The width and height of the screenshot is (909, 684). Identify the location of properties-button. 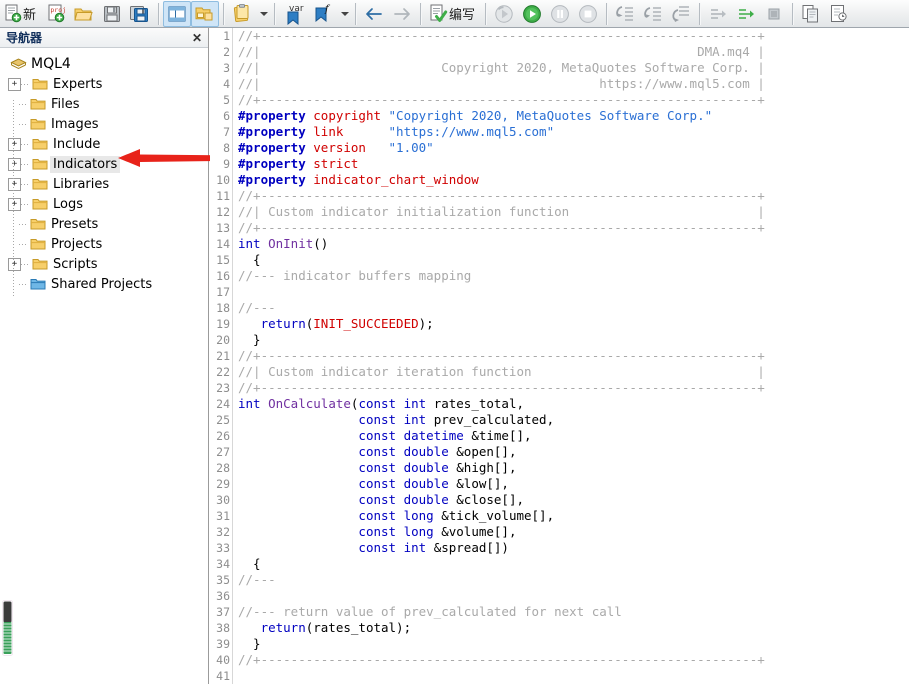
(839, 14).